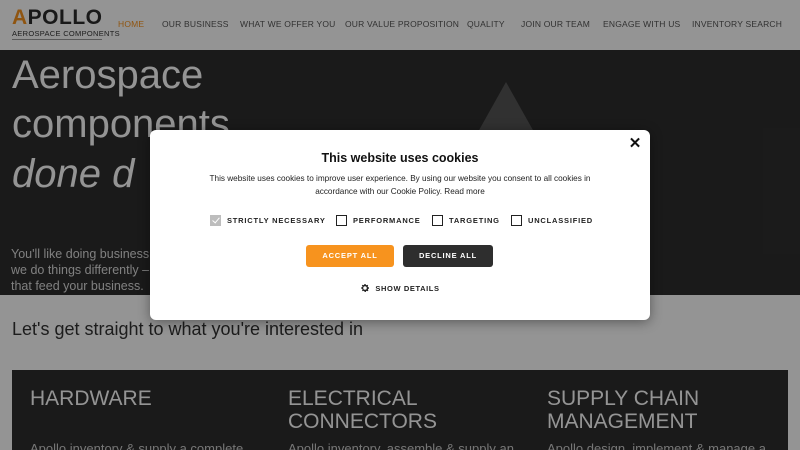  I want to click on targeting-option: TARGETING, so click(466, 220).